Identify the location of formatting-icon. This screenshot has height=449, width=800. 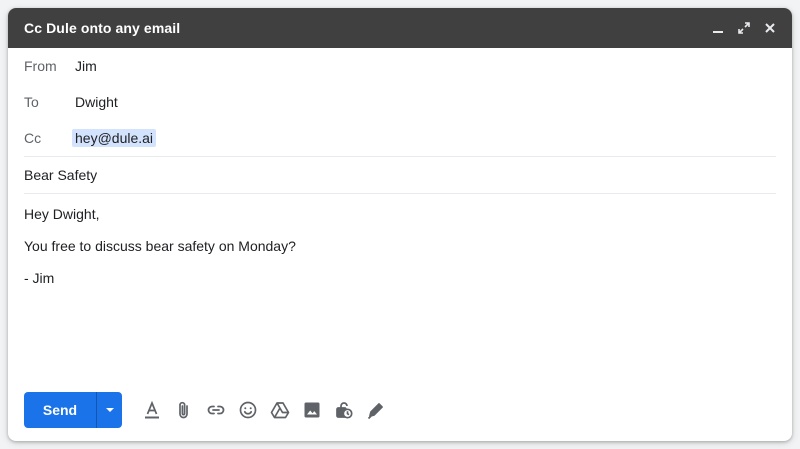
(152, 410).